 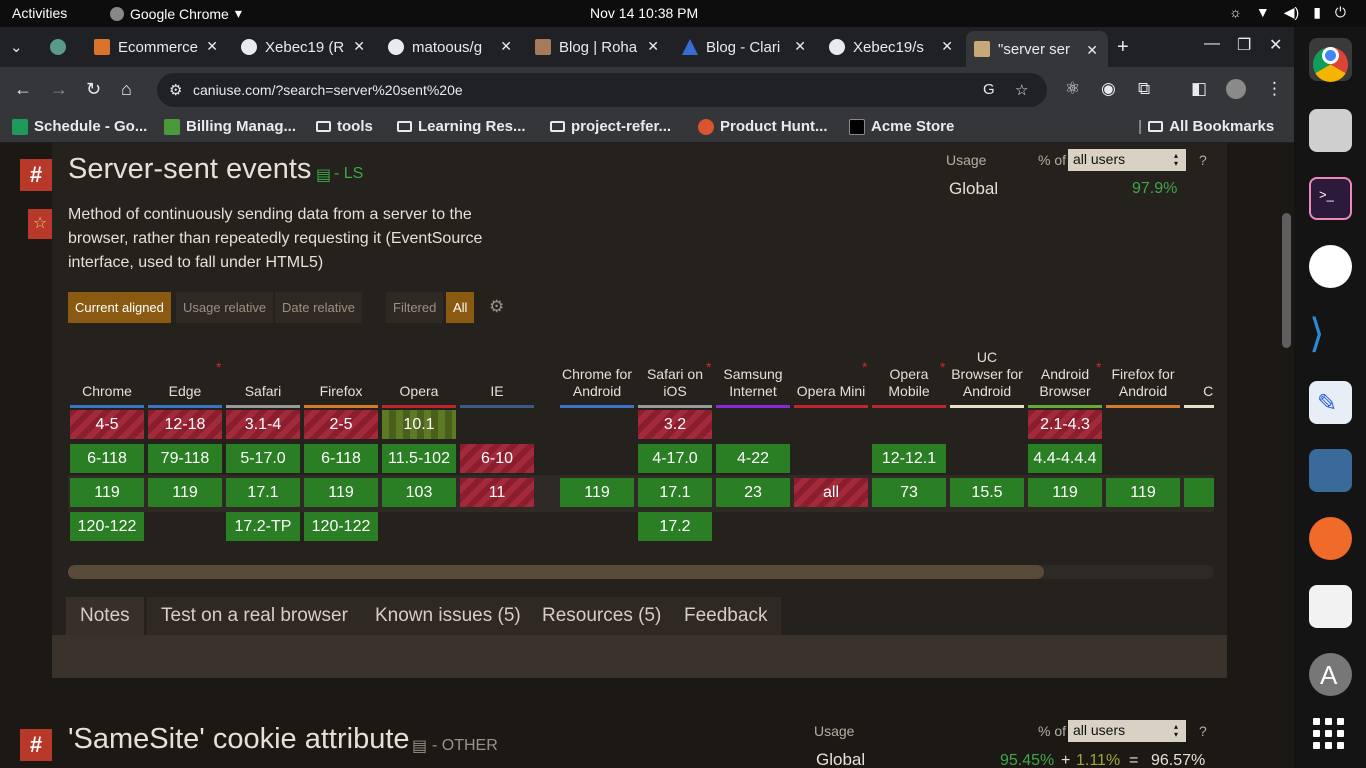 What do you see at coordinates (93, 89) in the screenshot?
I see `reload-icon: ↻` at bounding box center [93, 89].